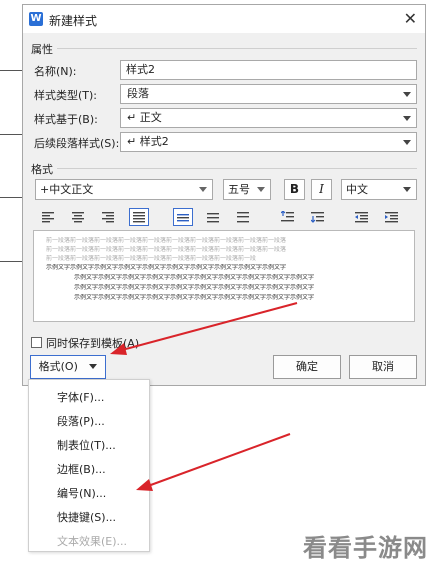  I want to click on next-style-value: ↵ 样式2, so click(148, 141).